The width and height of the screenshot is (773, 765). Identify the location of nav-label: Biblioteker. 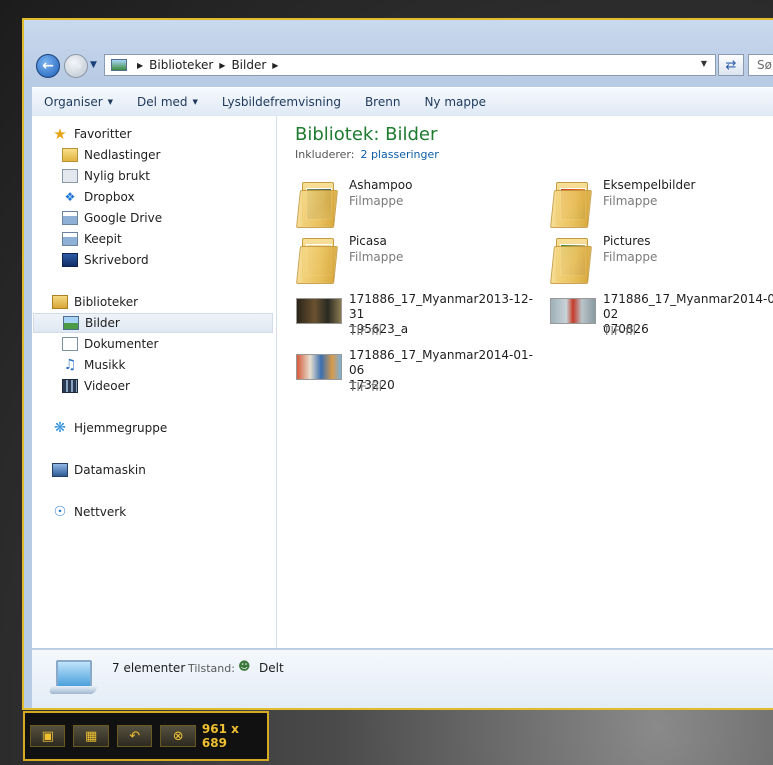
(106, 302).